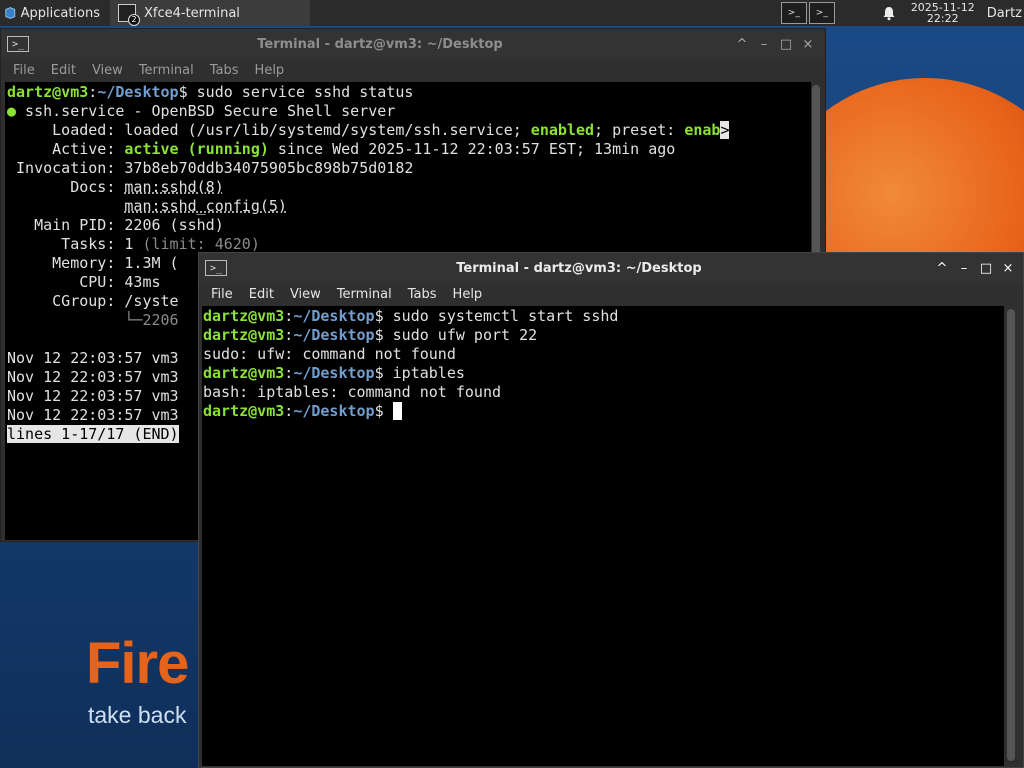  I want to click on terminal-text: Main PID: 2206 (sshd), so click(115, 225).